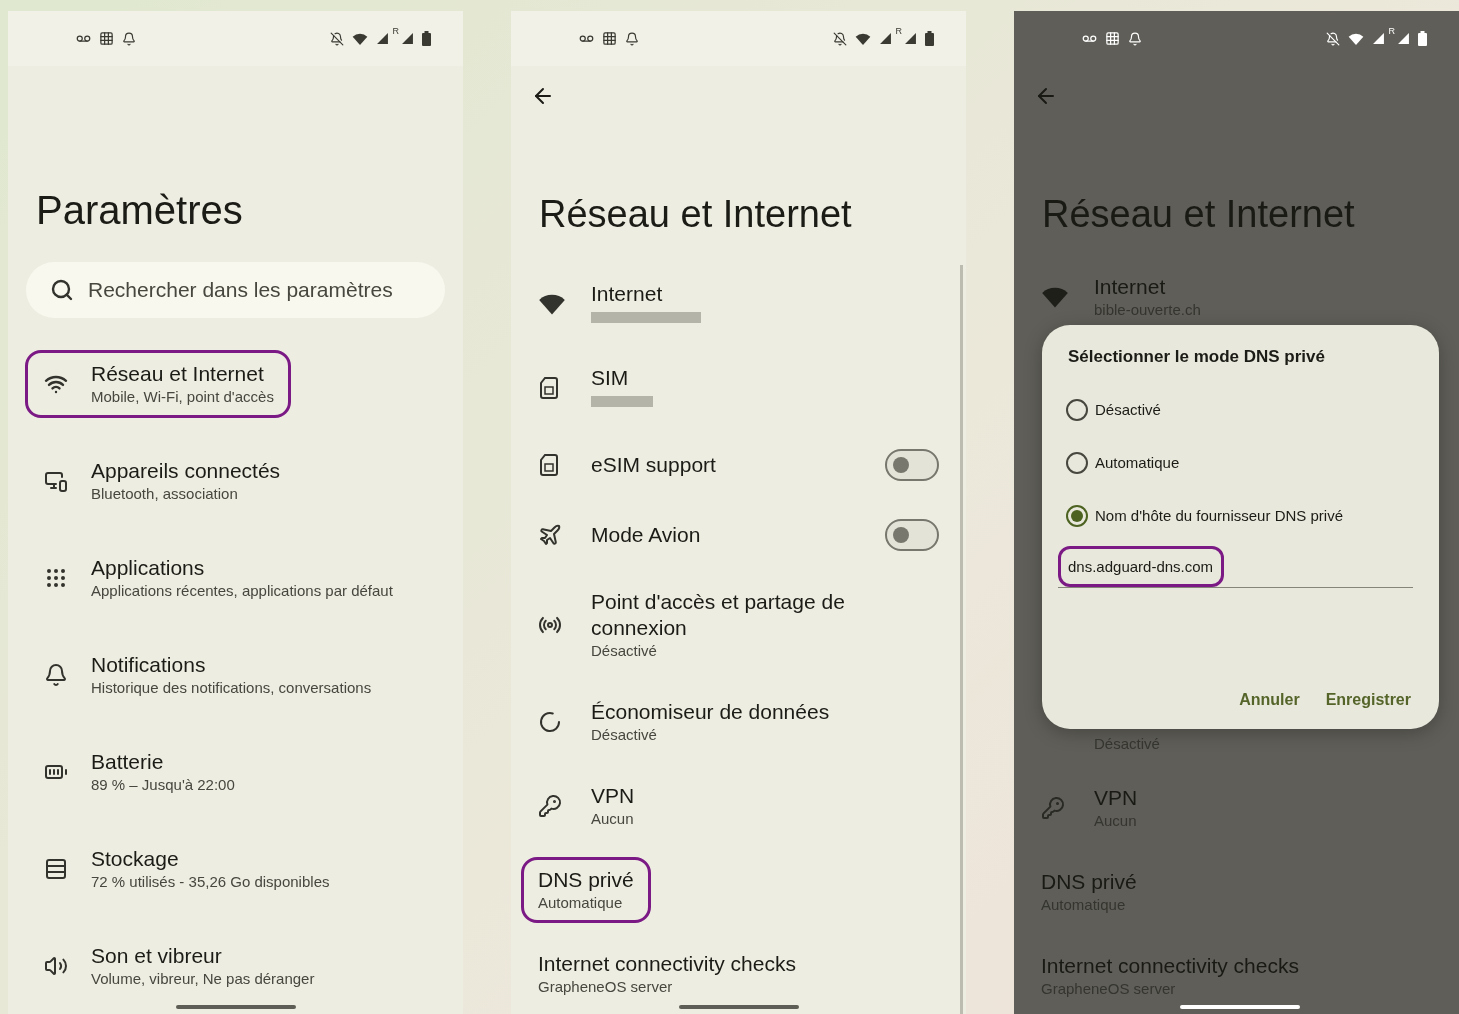  Describe the element at coordinates (738, 535) in the screenshot. I see `settings-item: Mode Avion` at that location.